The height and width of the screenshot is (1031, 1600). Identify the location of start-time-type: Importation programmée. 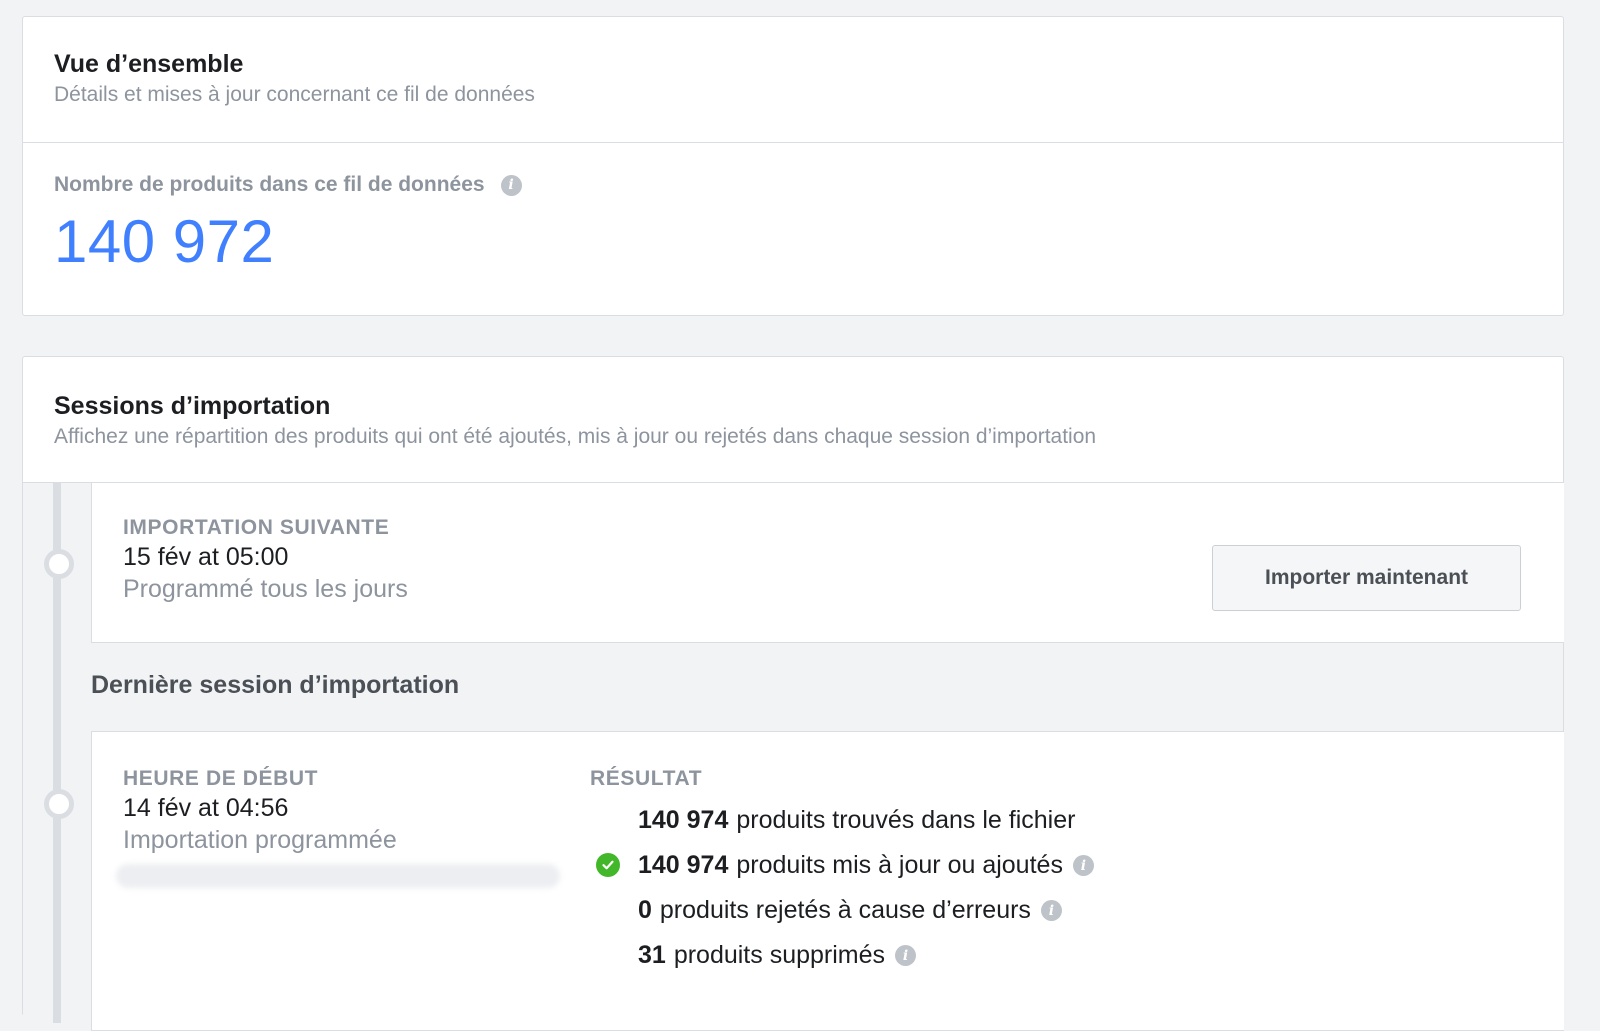
(260, 840).